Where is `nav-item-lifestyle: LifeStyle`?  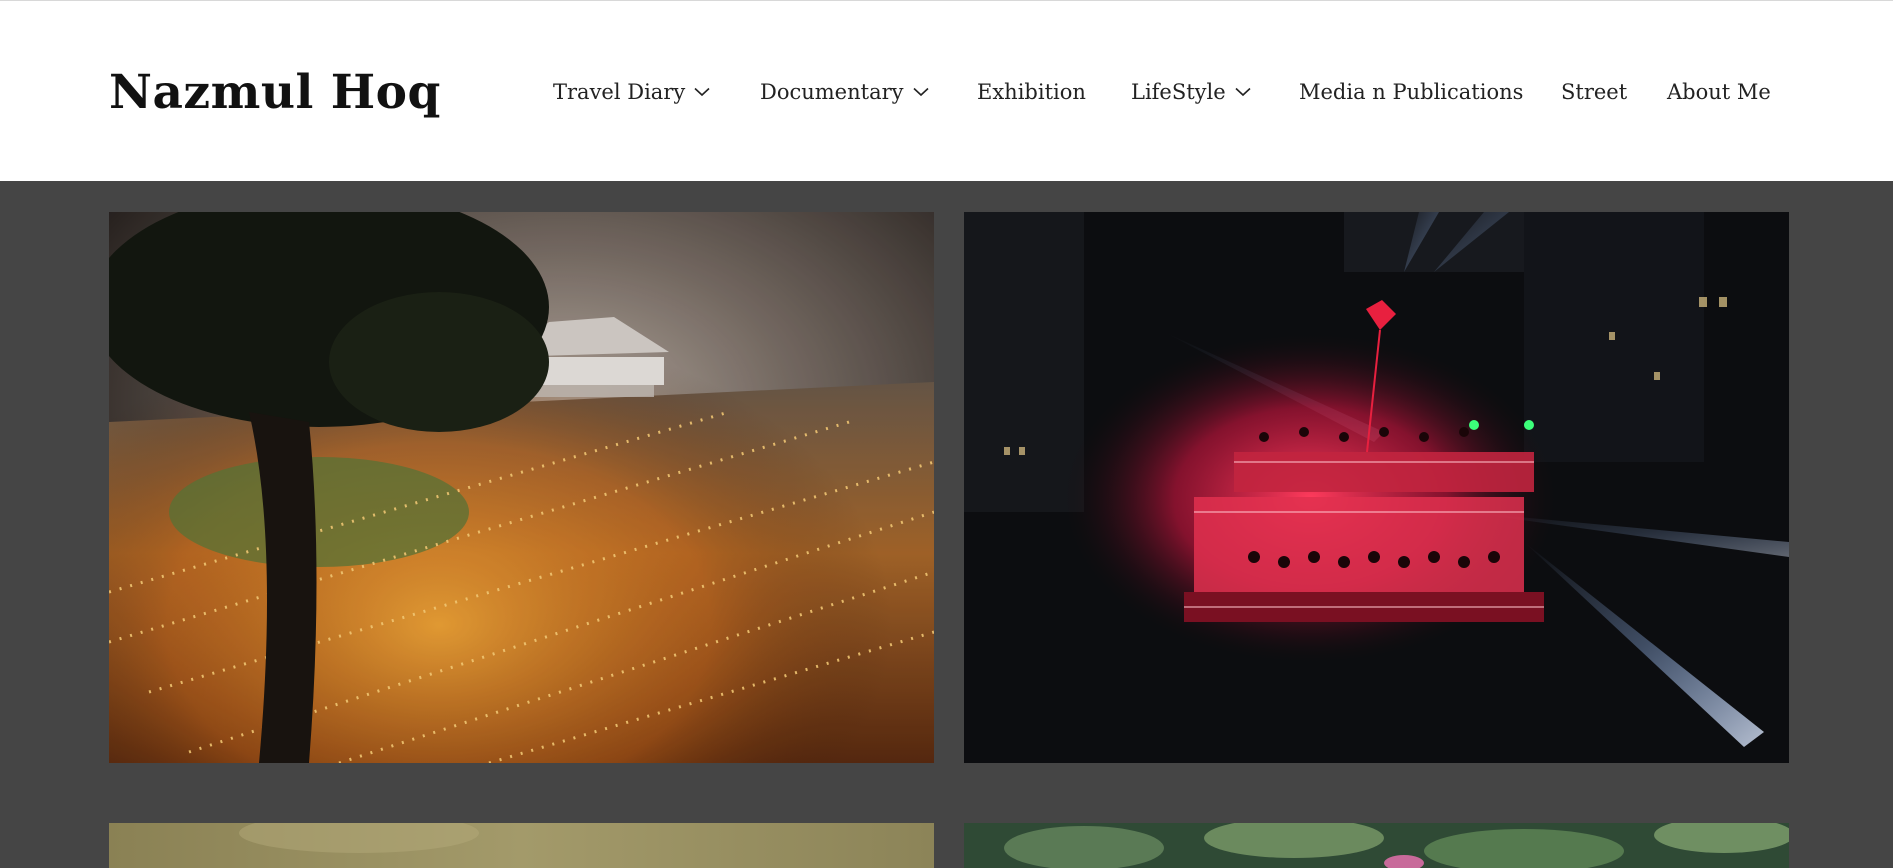 nav-item-lifestyle: LifeStyle is located at coordinates (1191, 92).